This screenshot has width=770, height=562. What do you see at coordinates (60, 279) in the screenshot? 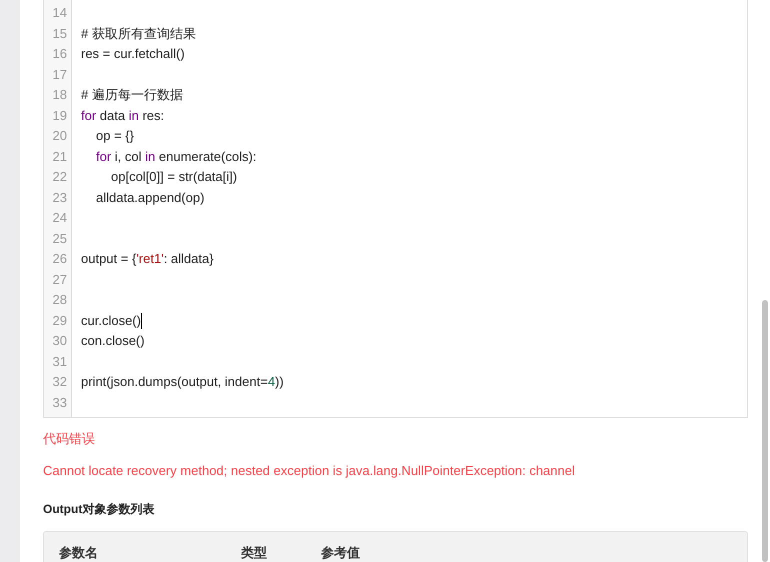
I see `line-number: 27` at bounding box center [60, 279].